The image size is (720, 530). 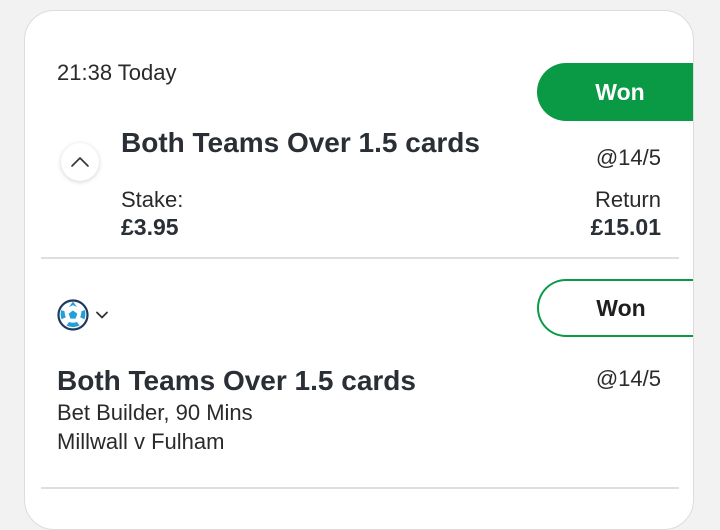 What do you see at coordinates (117, 72) in the screenshot?
I see `bet-time: 21:38 Today` at bounding box center [117, 72].